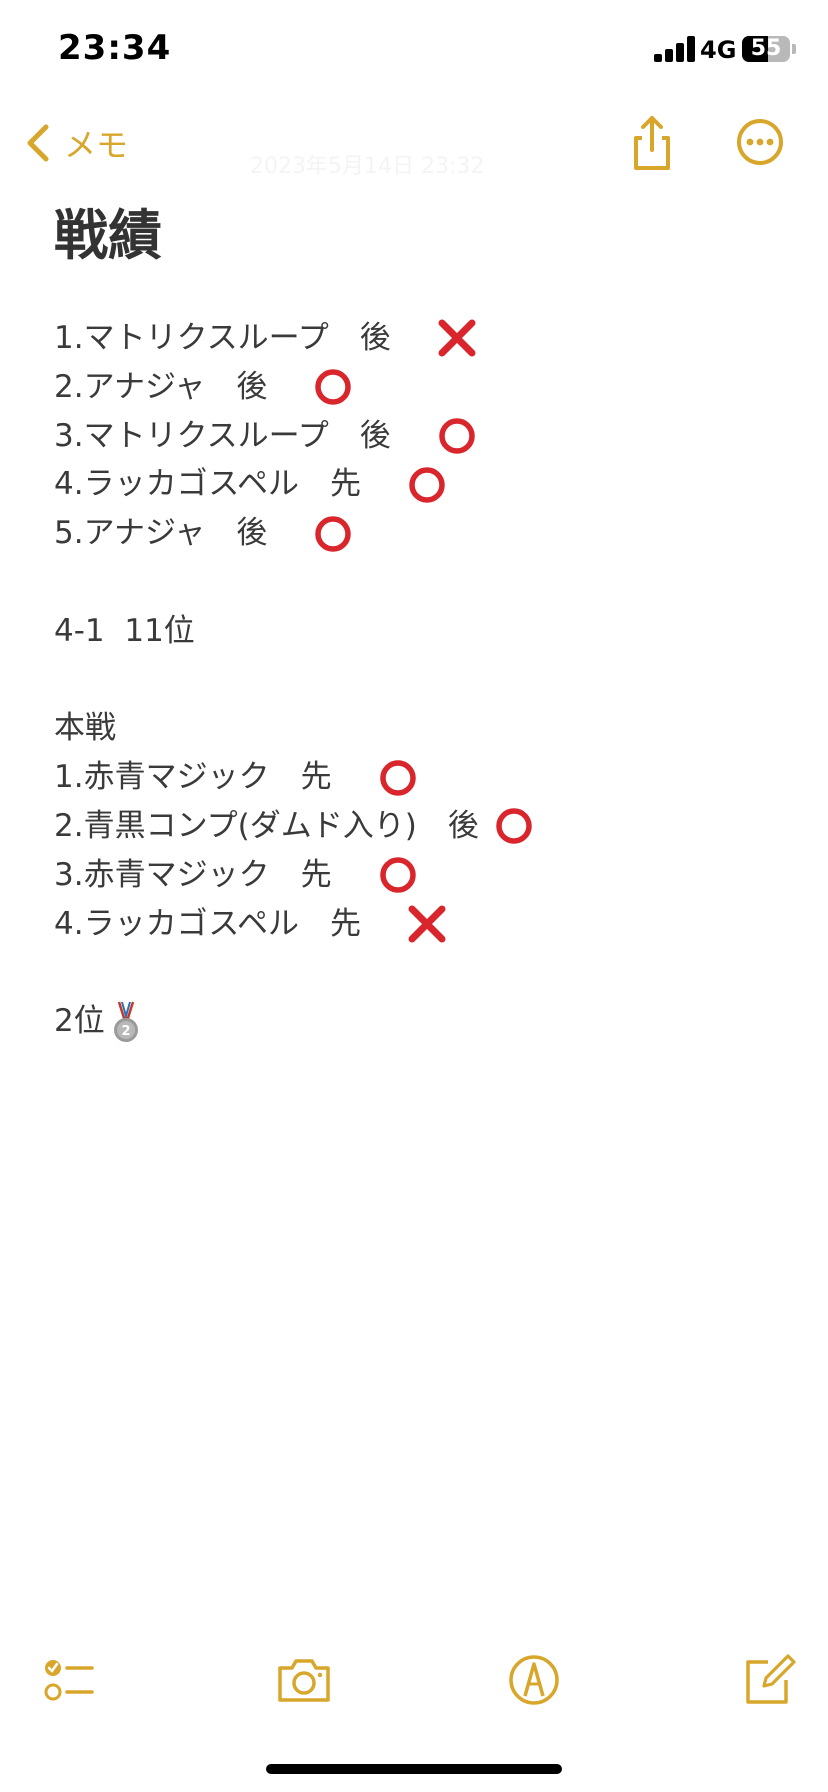  I want to click on battery-tip, so click(794, 49).